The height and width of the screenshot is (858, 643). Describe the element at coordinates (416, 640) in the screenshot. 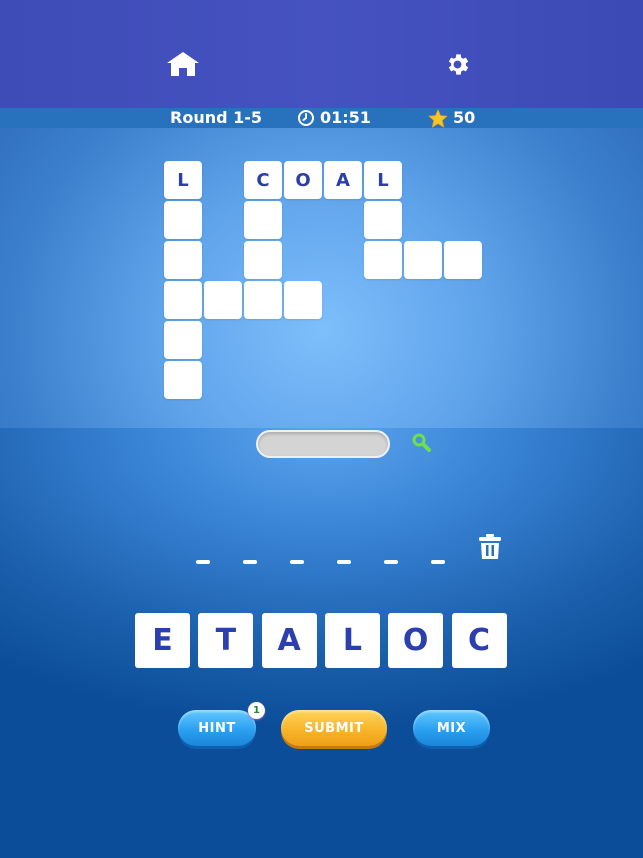

I see `letter-tile: O` at that location.